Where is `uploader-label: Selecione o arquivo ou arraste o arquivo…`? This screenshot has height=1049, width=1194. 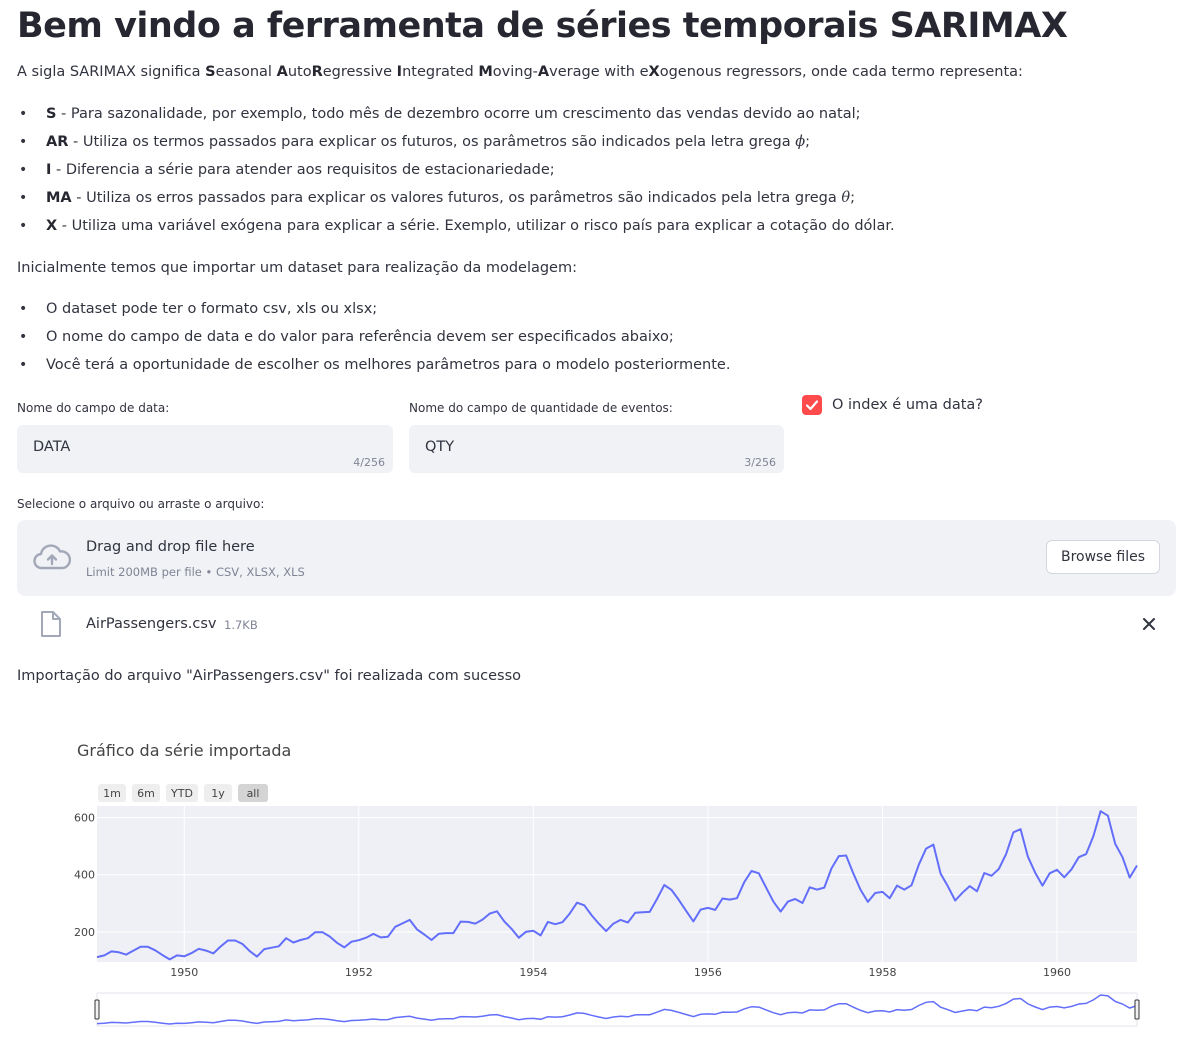
uploader-label: Selecione o arquivo ou arraste o arquivo… is located at coordinates (141, 504).